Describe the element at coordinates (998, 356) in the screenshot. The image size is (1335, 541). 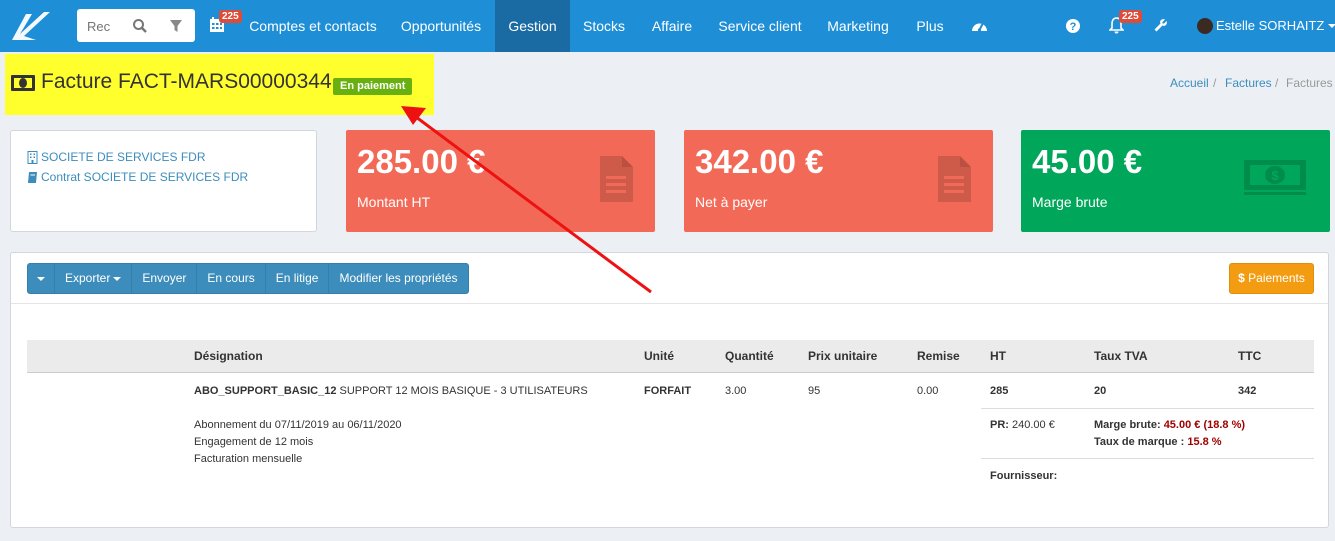
I see `column-header: HT` at that location.